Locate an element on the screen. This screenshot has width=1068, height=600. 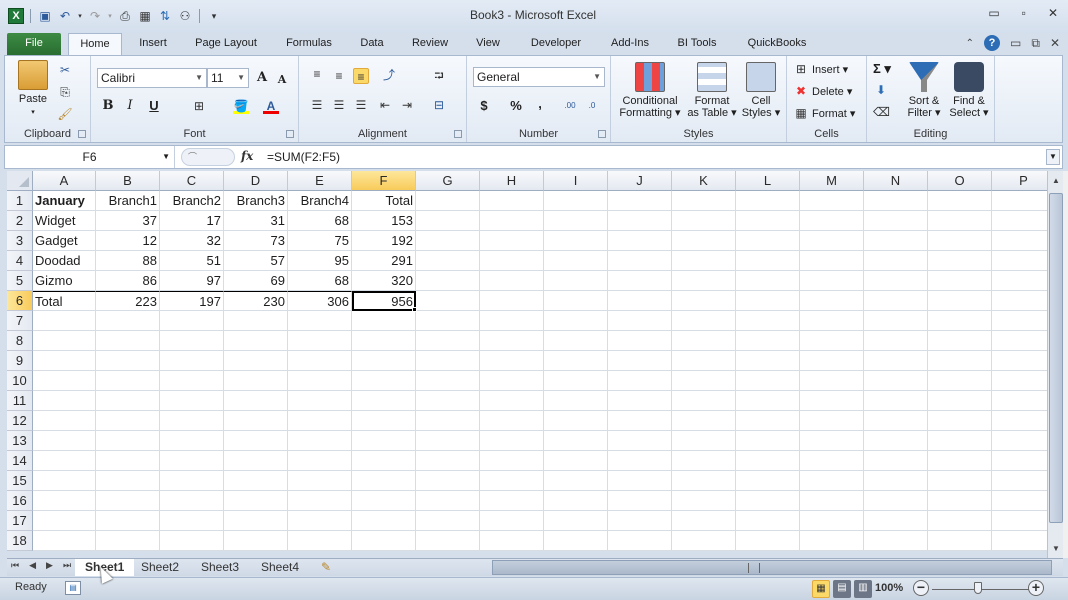
cell-b5: 86 is located at coordinates (128, 281).